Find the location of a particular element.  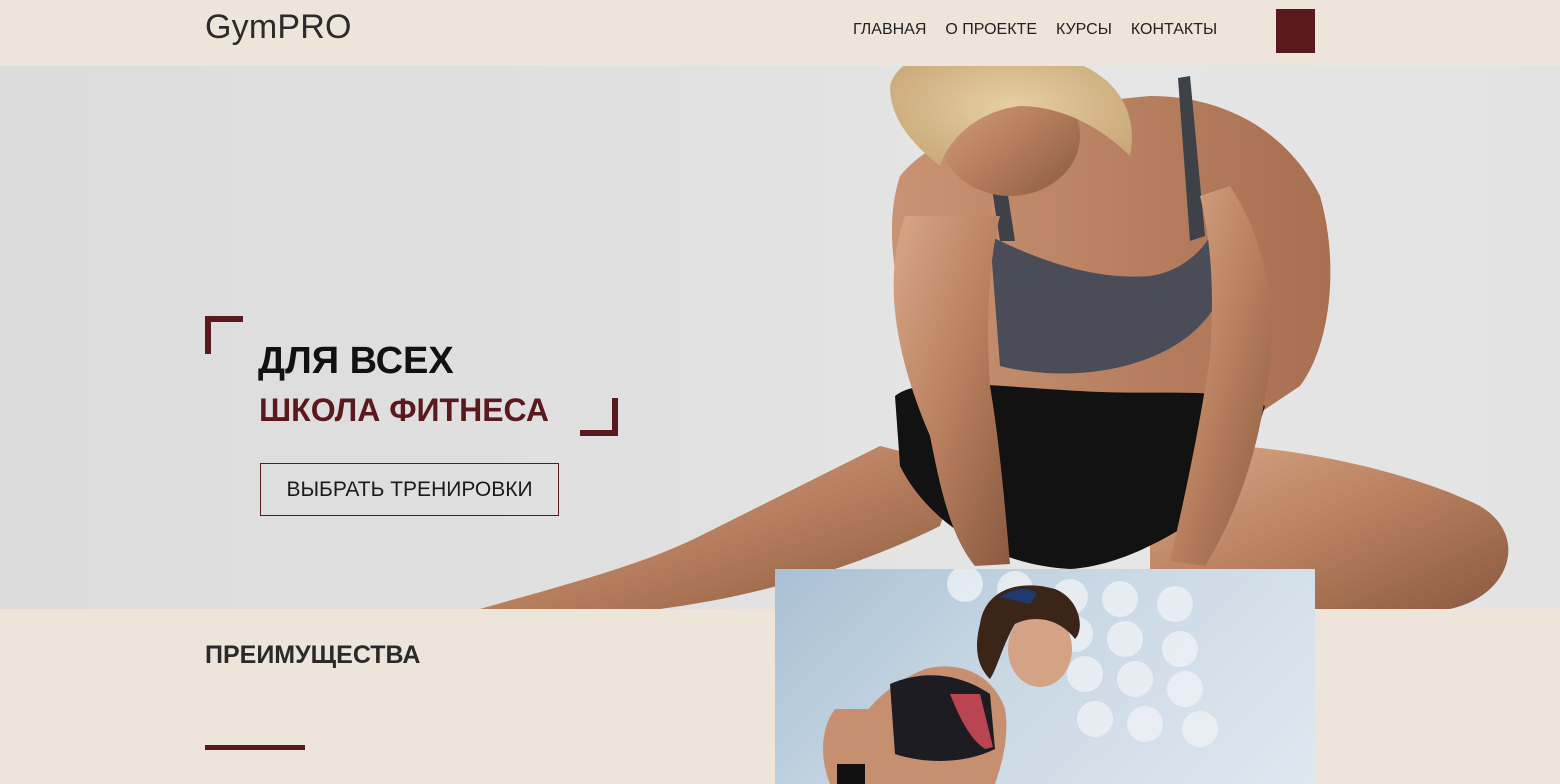

decor-corner-top-left is located at coordinates (224, 335).